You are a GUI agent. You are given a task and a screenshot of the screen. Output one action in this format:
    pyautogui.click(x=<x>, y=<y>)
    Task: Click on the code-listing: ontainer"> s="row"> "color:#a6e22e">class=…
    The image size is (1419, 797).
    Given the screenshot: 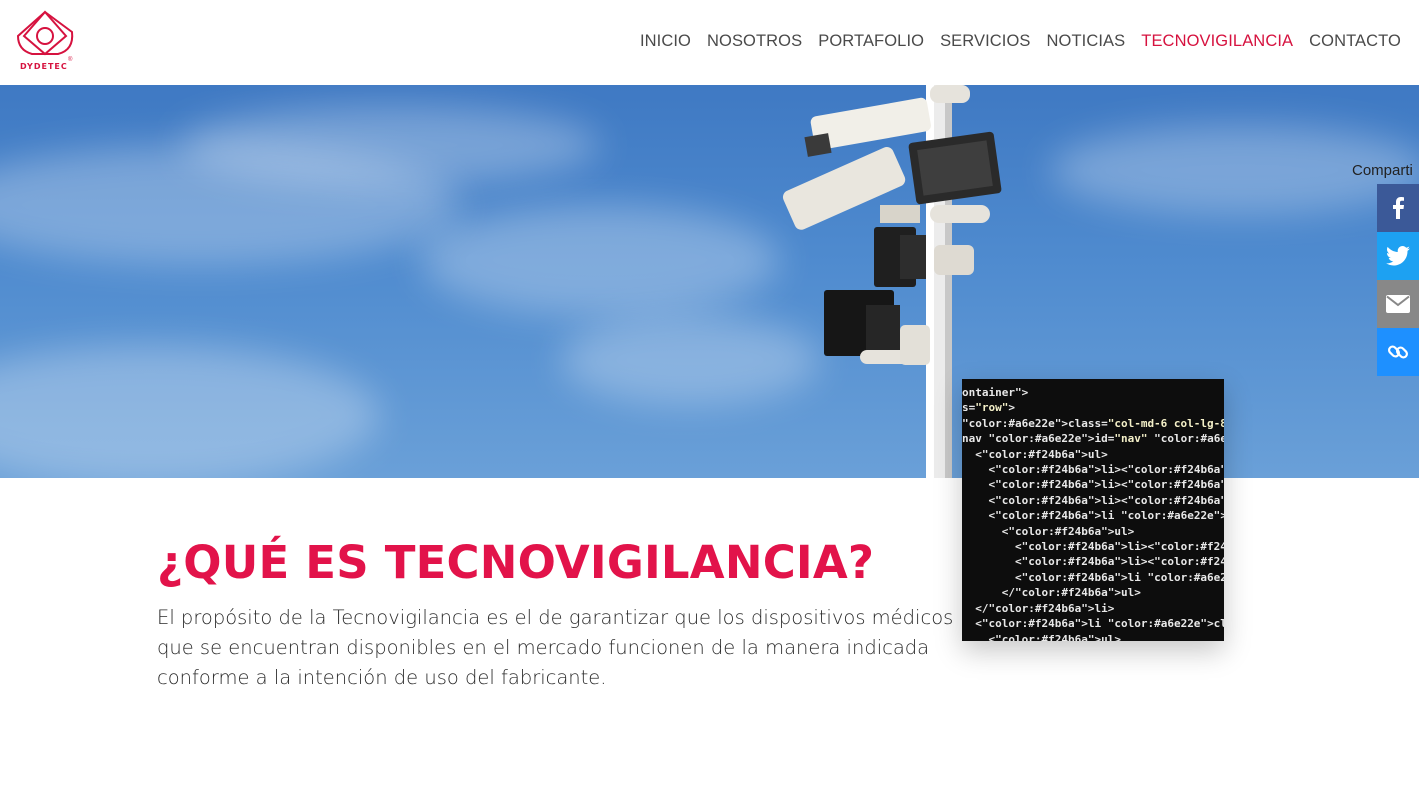 What is the action you would take?
    pyautogui.click(x=1093, y=510)
    